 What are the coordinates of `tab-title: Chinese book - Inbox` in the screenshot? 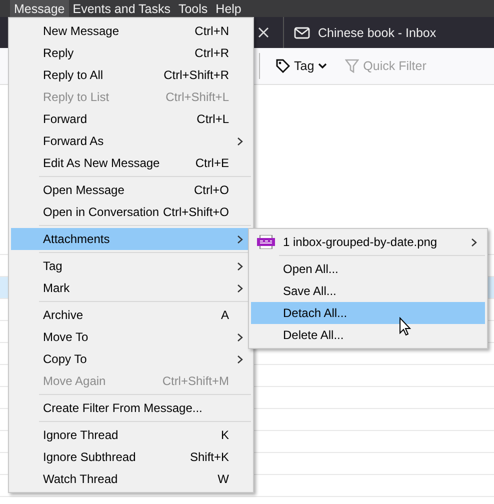 It's located at (377, 33).